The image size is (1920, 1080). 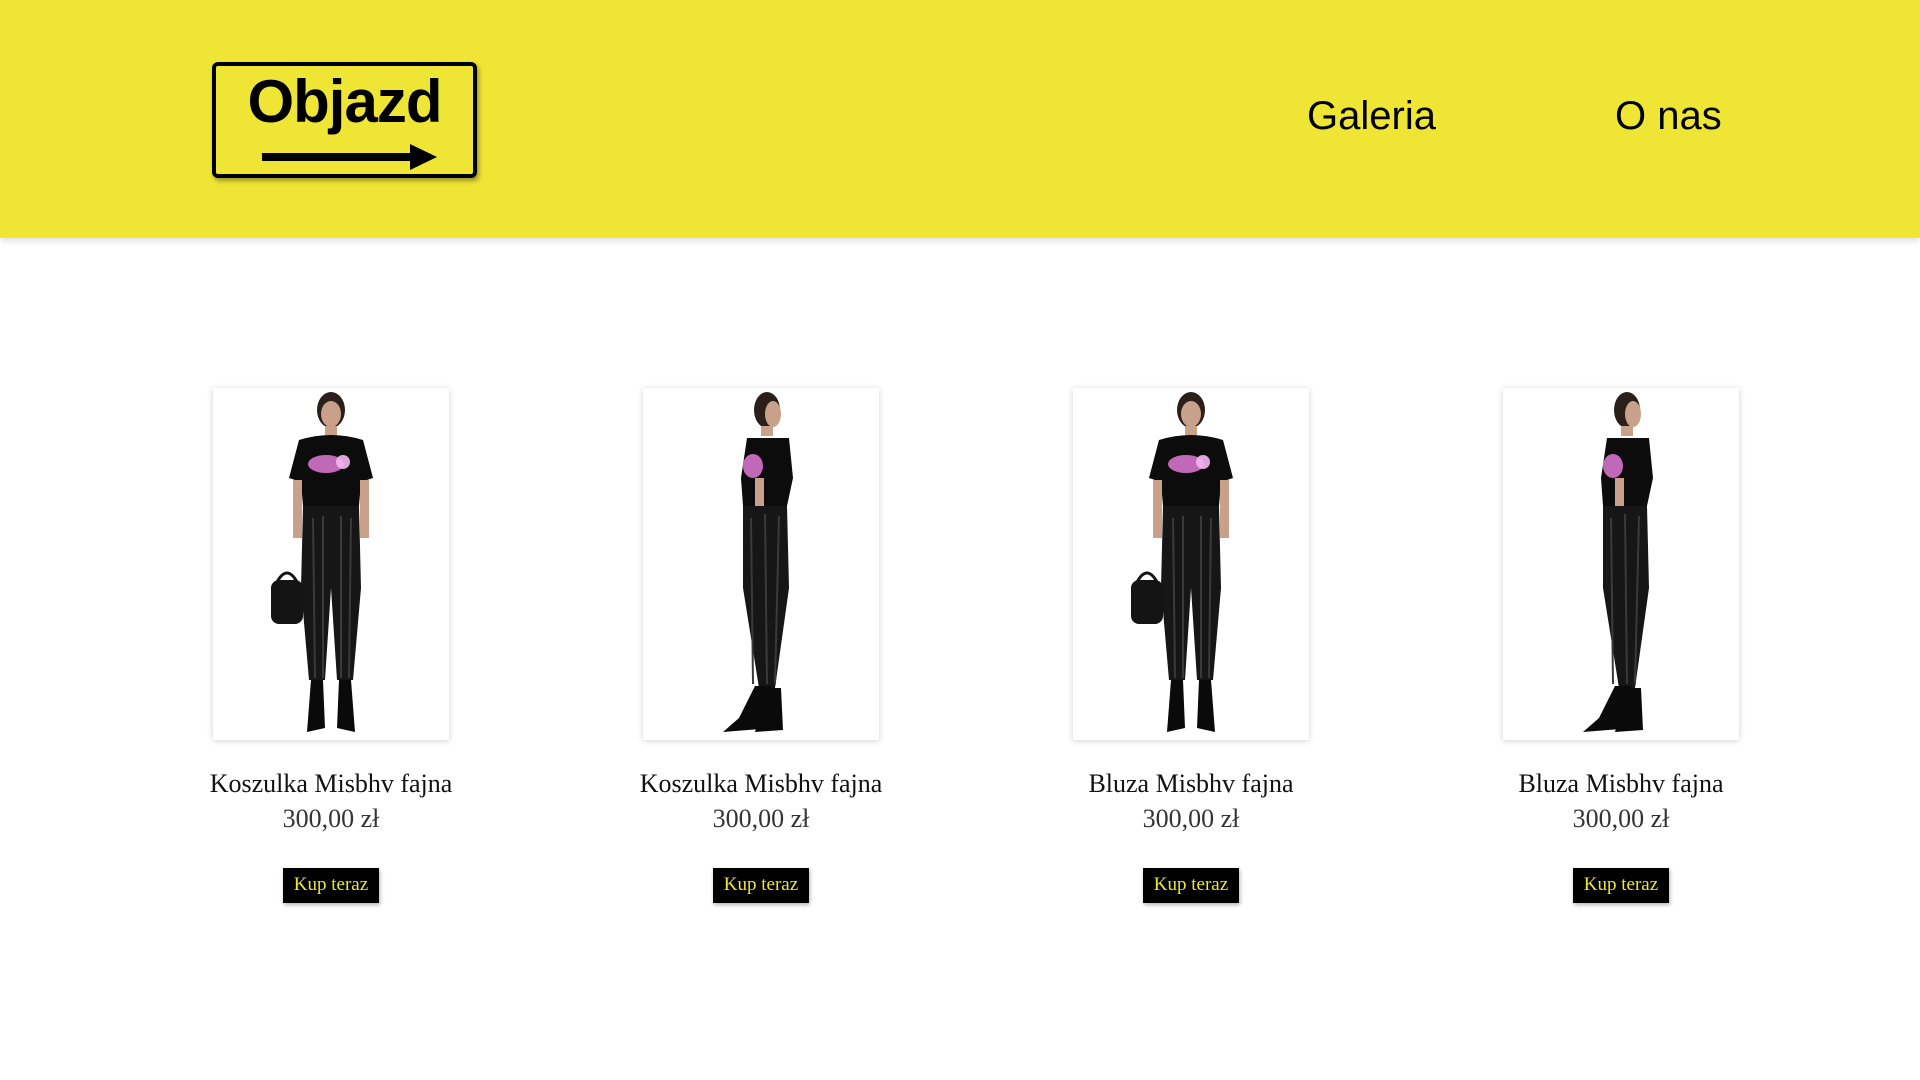 What do you see at coordinates (349, 157) in the screenshot?
I see `arrow-right-icon` at bounding box center [349, 157].